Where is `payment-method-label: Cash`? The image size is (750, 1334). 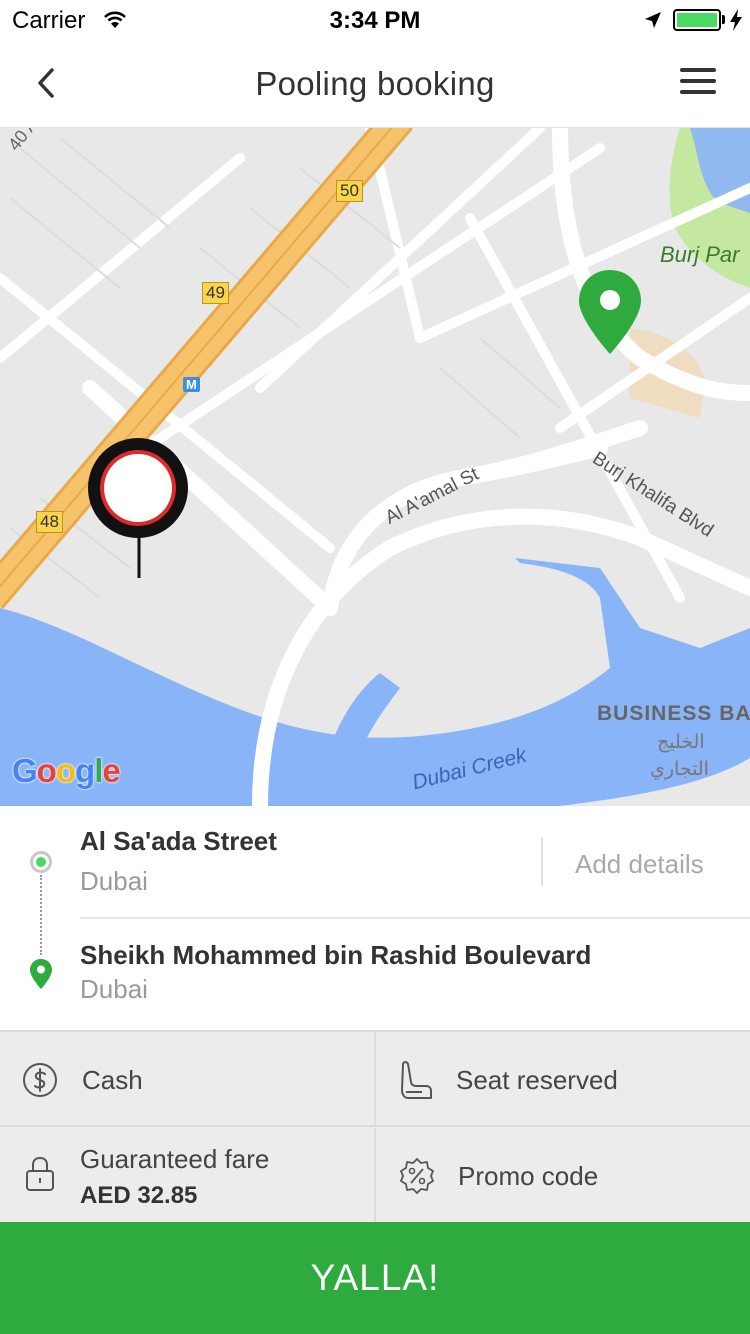
payment-method-label: Cash is located at coordinates (112, 1080).